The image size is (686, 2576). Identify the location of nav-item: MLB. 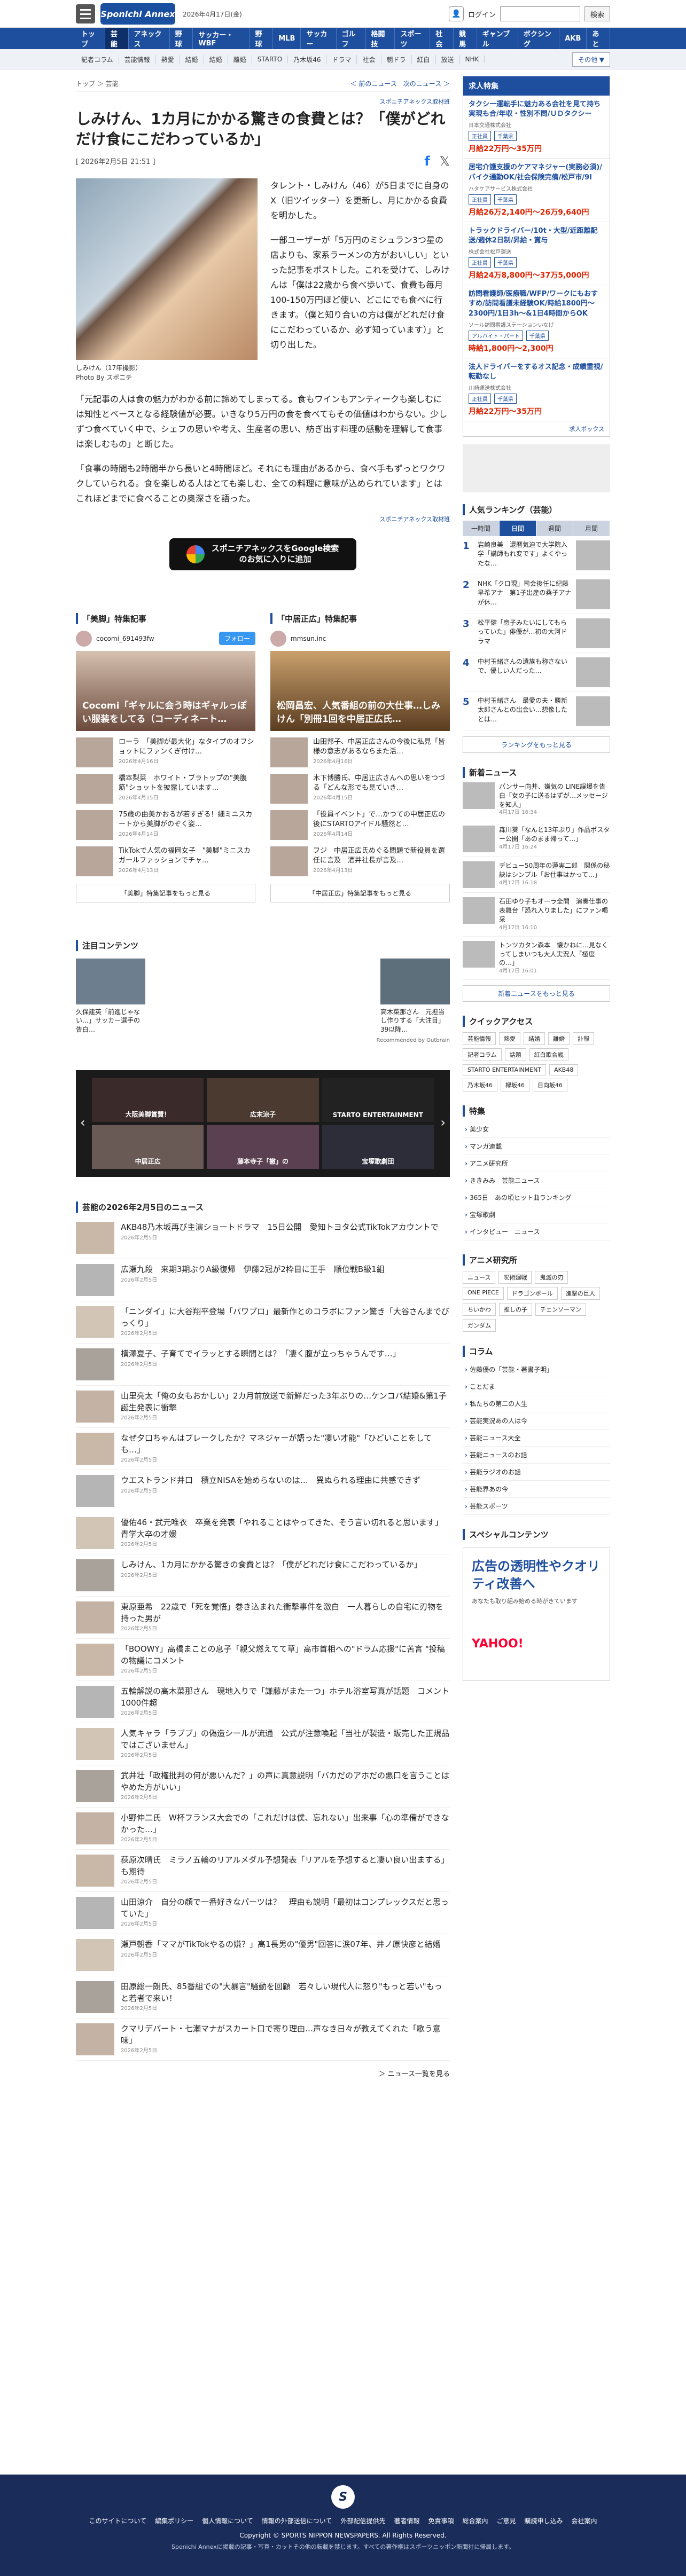
(287, 38).